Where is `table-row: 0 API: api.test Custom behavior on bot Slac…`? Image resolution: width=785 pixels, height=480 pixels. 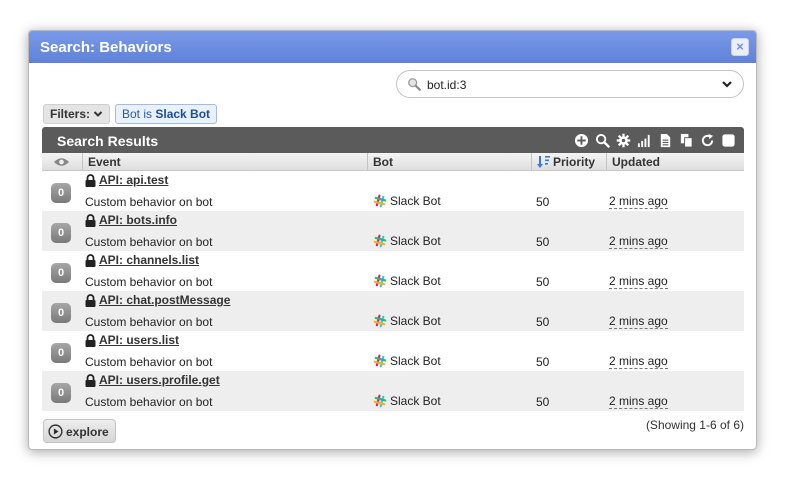 table-row: 0 API: api.test Custom behavior on bot Slac… is located at coordinates (393, 191).